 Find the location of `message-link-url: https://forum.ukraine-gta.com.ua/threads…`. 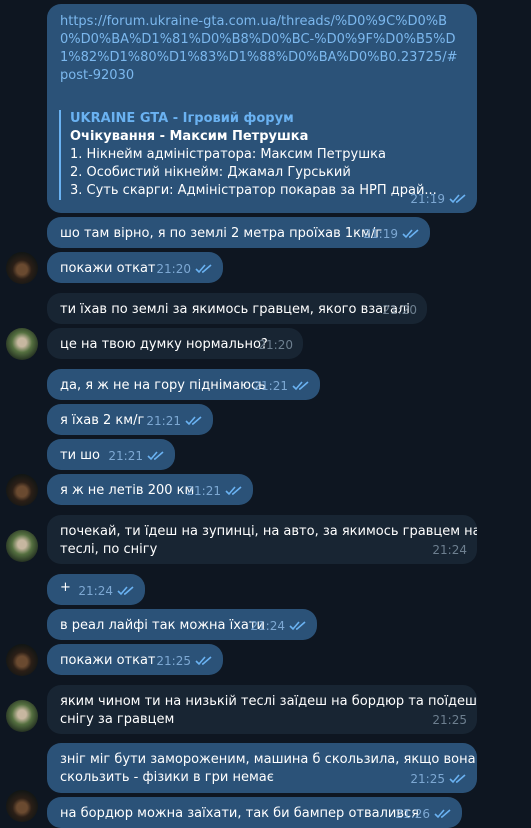

message-link-url: https://forum.ukraine-gta.com.ua/threads… is located at coordinates (260, 49).